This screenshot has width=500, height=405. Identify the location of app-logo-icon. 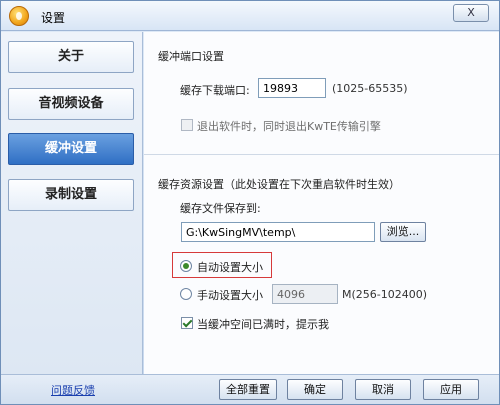
(19, 16).